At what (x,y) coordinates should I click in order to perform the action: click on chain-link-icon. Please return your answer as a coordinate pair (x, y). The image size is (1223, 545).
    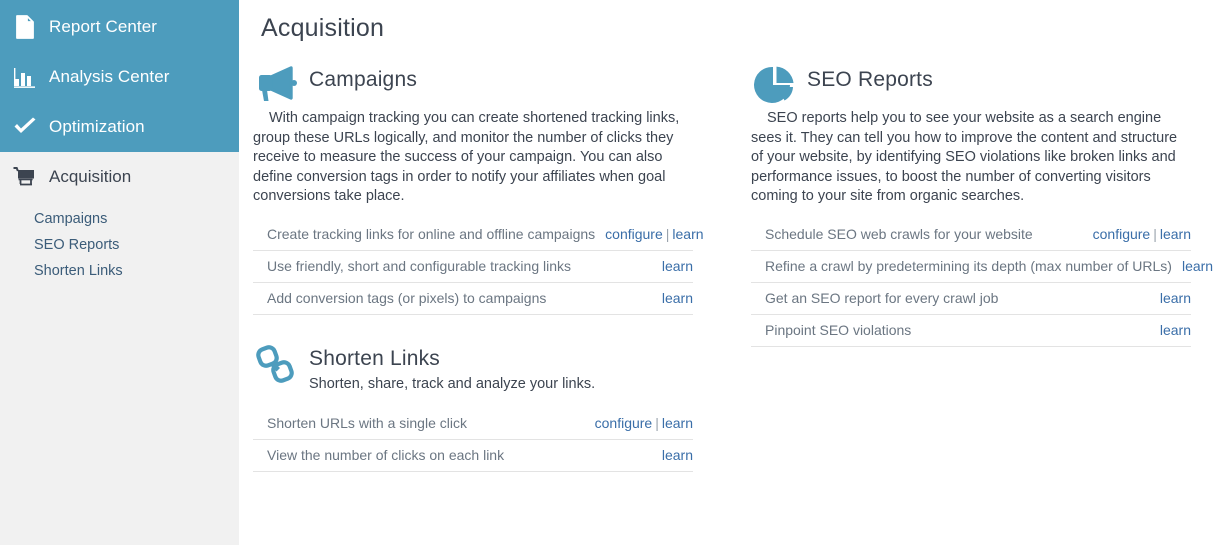
    Looking at the image, I should click on (277, 363).